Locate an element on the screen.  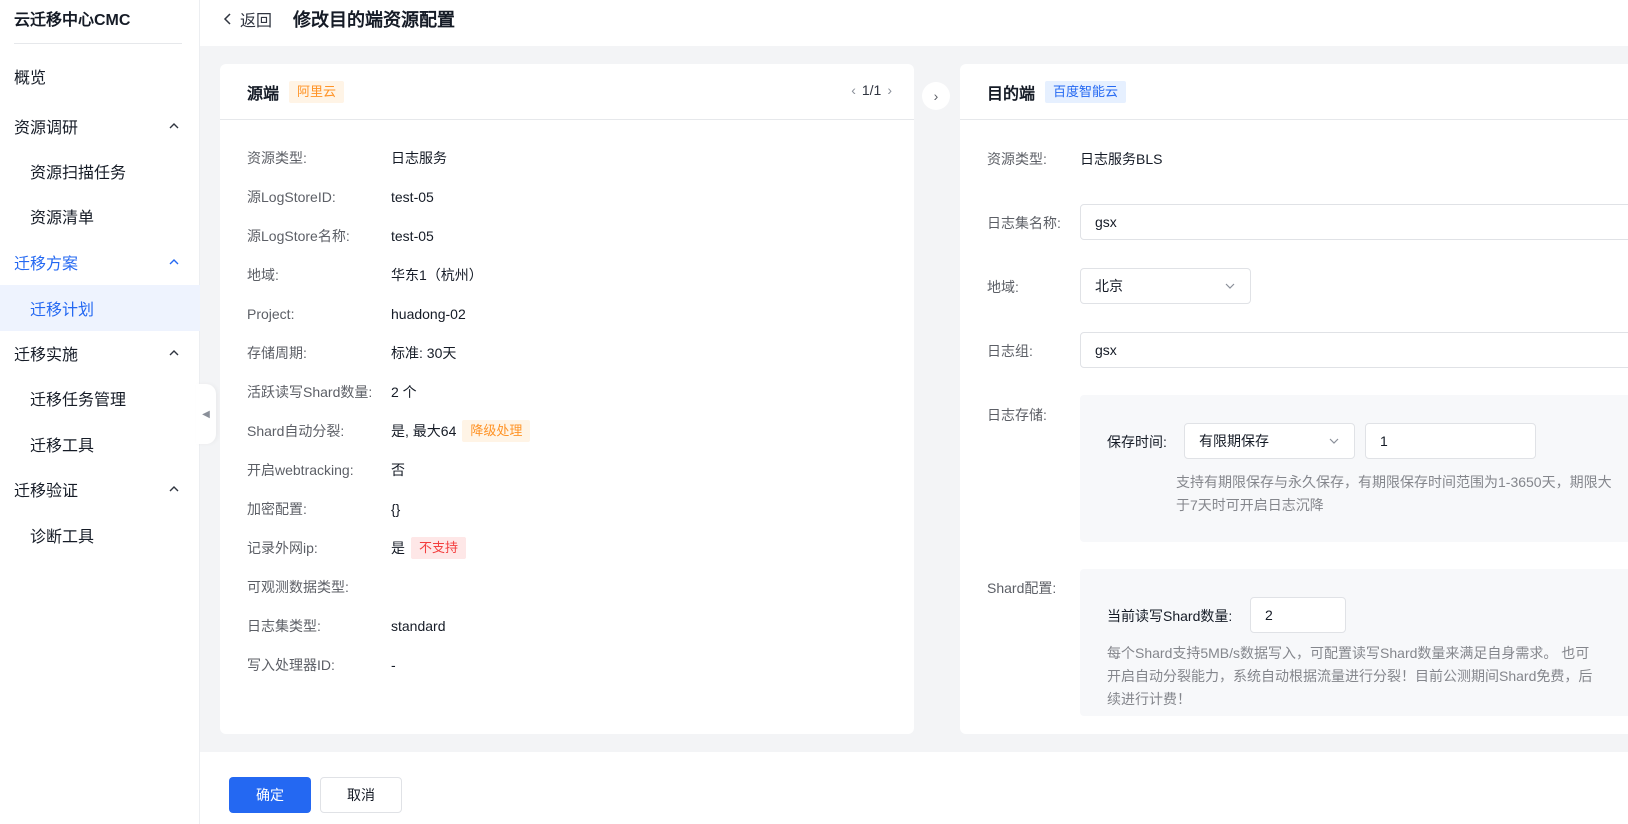
sidebar-item-label: 资源清单 is located at coordinates (62, 218).